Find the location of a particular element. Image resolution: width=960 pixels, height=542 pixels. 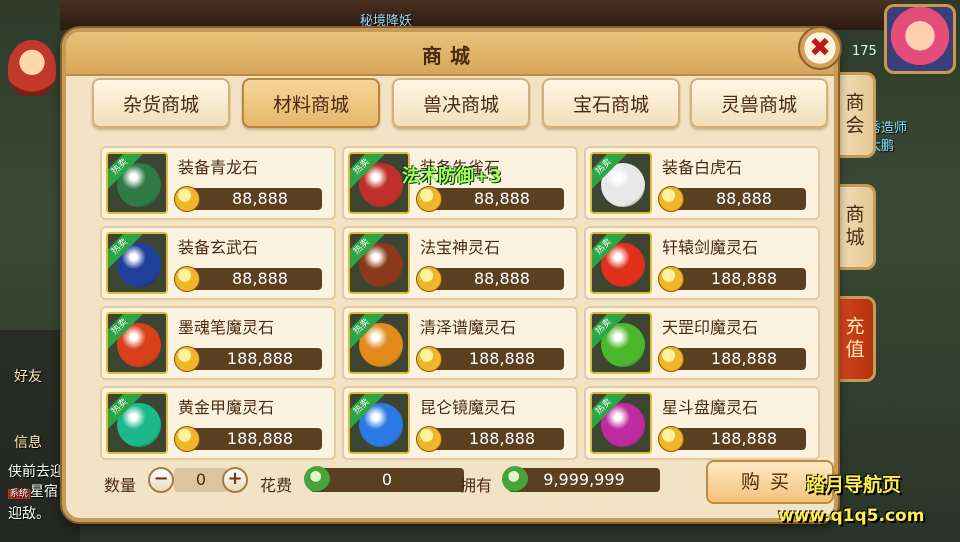

tab-pets: 灵兽商城 is located at coordinates (759, 103).